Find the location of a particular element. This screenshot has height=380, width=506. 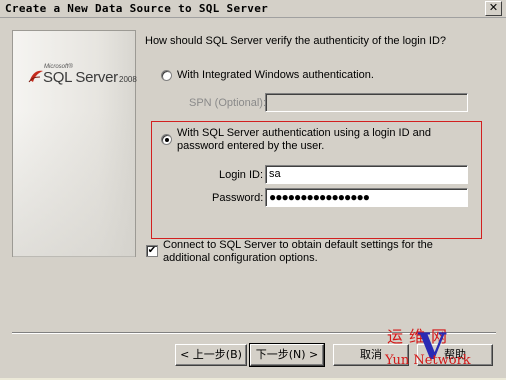

spn-label: SPN (Optional): is located at coordinates (228, 103).